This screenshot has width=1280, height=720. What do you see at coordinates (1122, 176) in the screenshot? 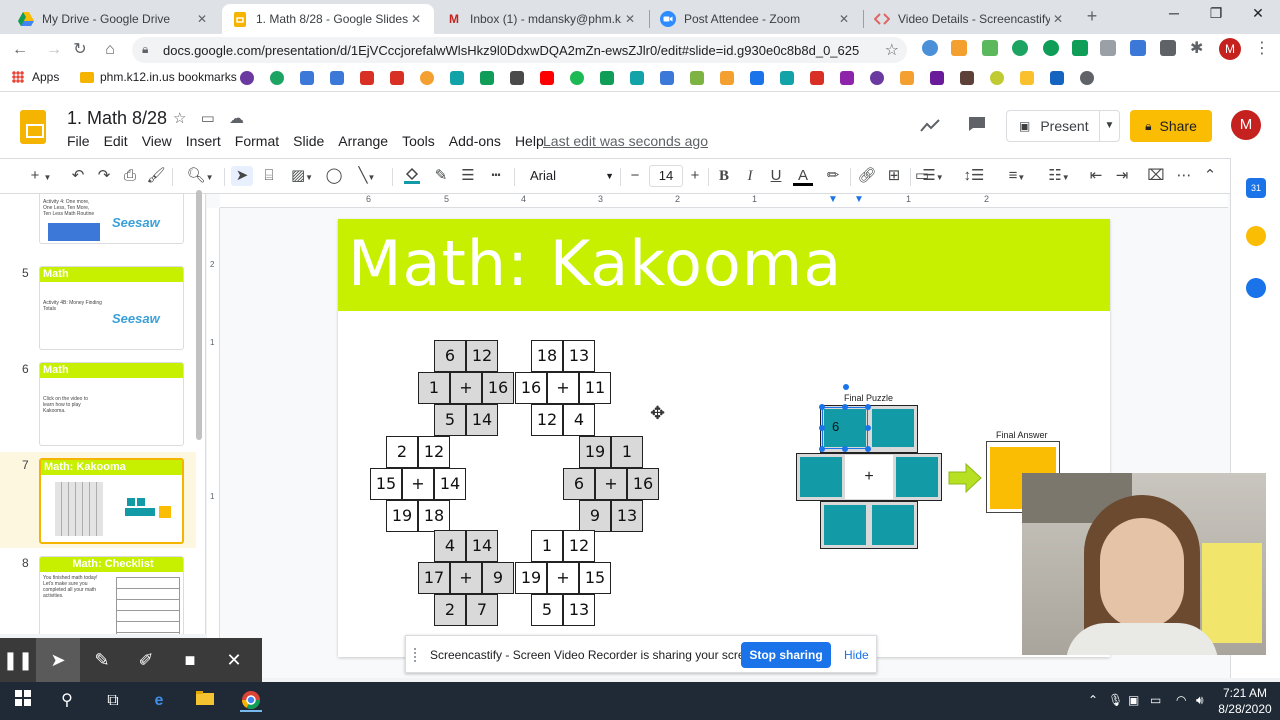
I see `increase-indent-icon: ⇥` at bounding box center [1122, 176].